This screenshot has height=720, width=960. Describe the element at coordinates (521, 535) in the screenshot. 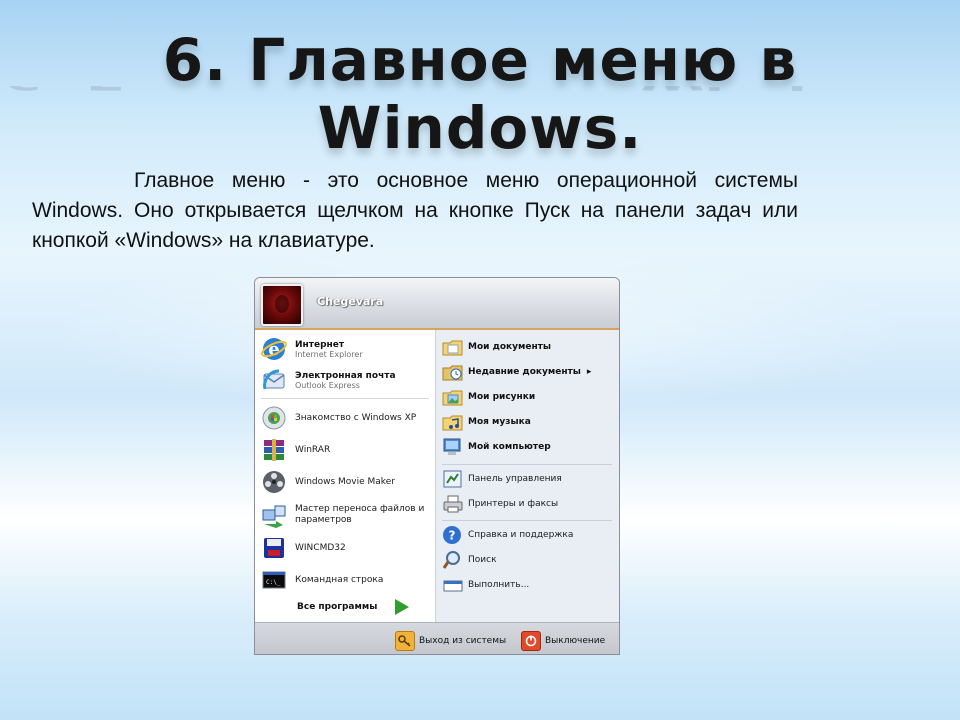

I see `menu-item-help-label: Справка и поддержка` at that location.